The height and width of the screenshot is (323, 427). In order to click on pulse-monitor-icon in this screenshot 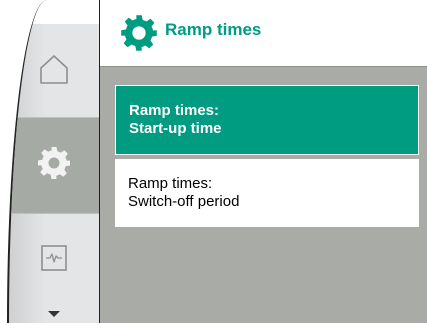, I will do `click(54, 260)`.